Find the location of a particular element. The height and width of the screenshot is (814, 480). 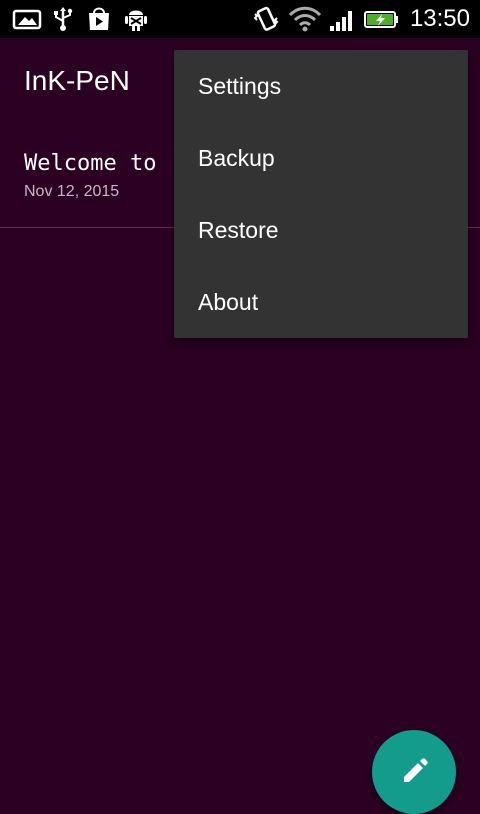

photo-icon is located at coordinates (27, 19).